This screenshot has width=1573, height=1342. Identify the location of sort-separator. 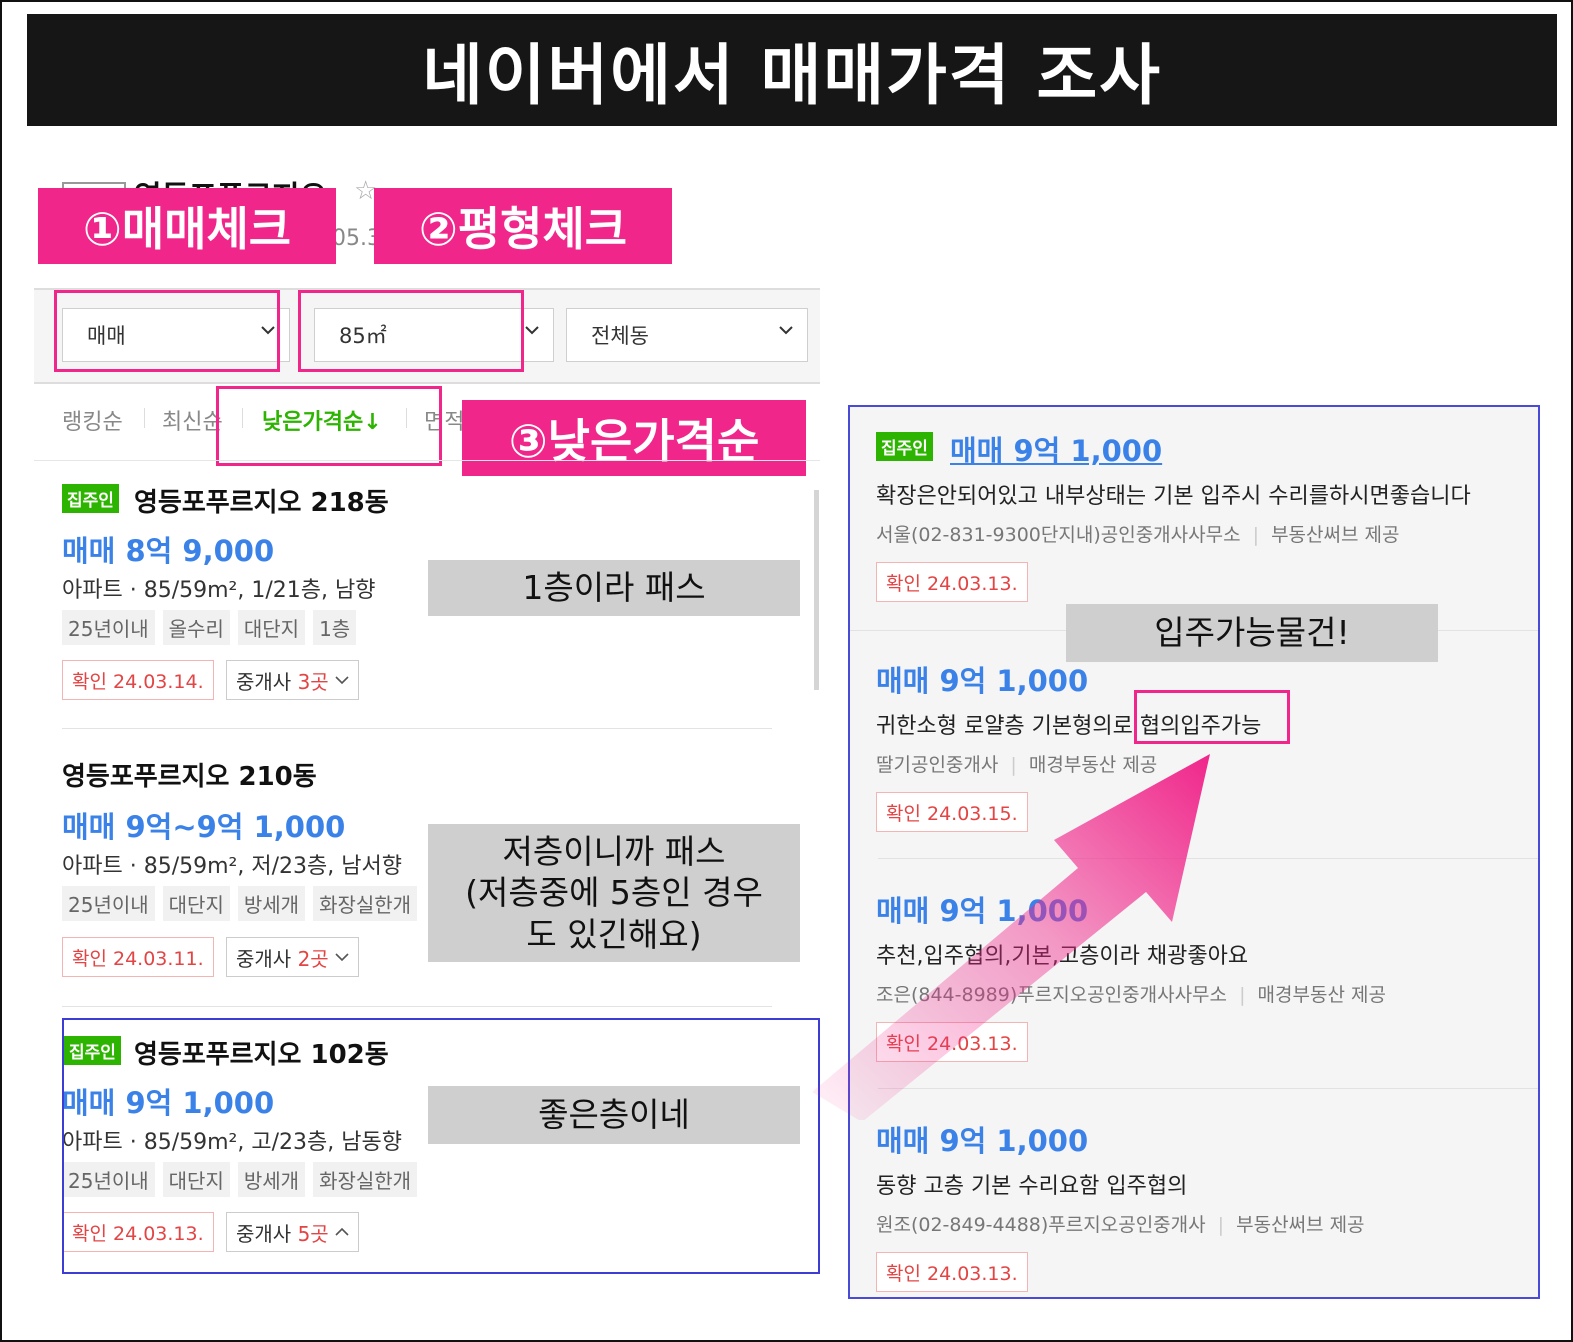
(144, 418).